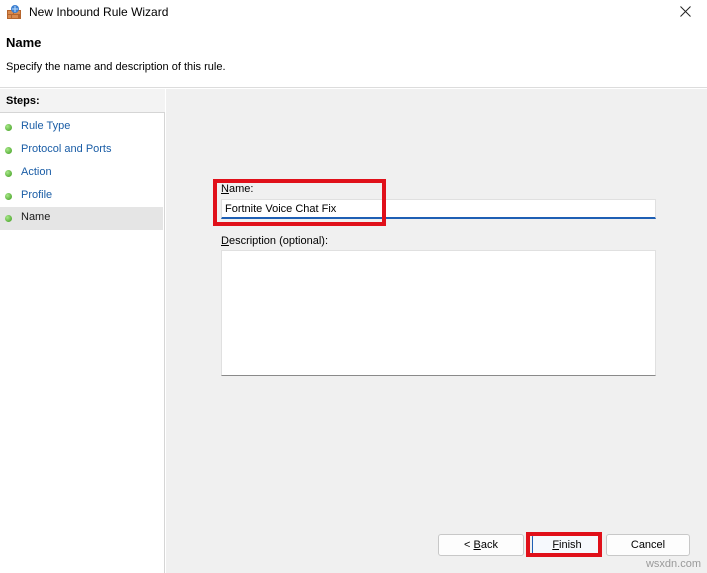  What do you see at coordinates (36, 217) in the screenshot?
I see `step-label: Name` at bounding box center [36, 217].